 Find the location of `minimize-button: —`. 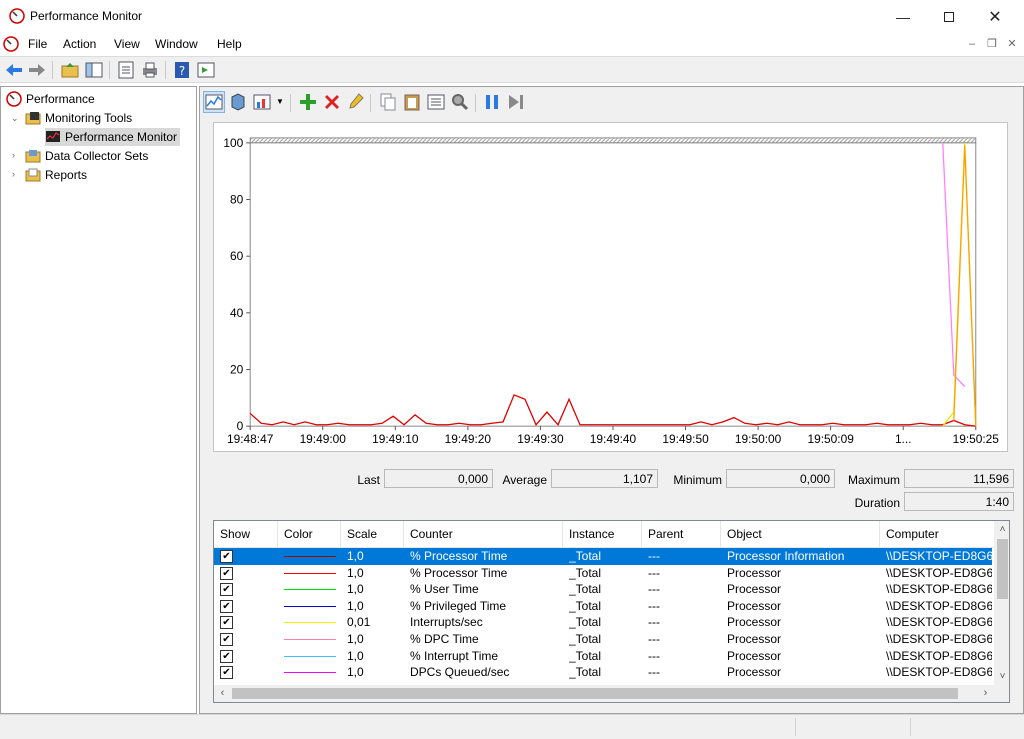

minimize-button: — is located at coordinates (903, 16).